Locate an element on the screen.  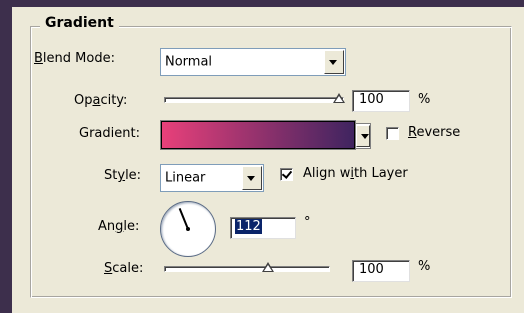
opacity-input: 100 is located at coordinates (381, 101).